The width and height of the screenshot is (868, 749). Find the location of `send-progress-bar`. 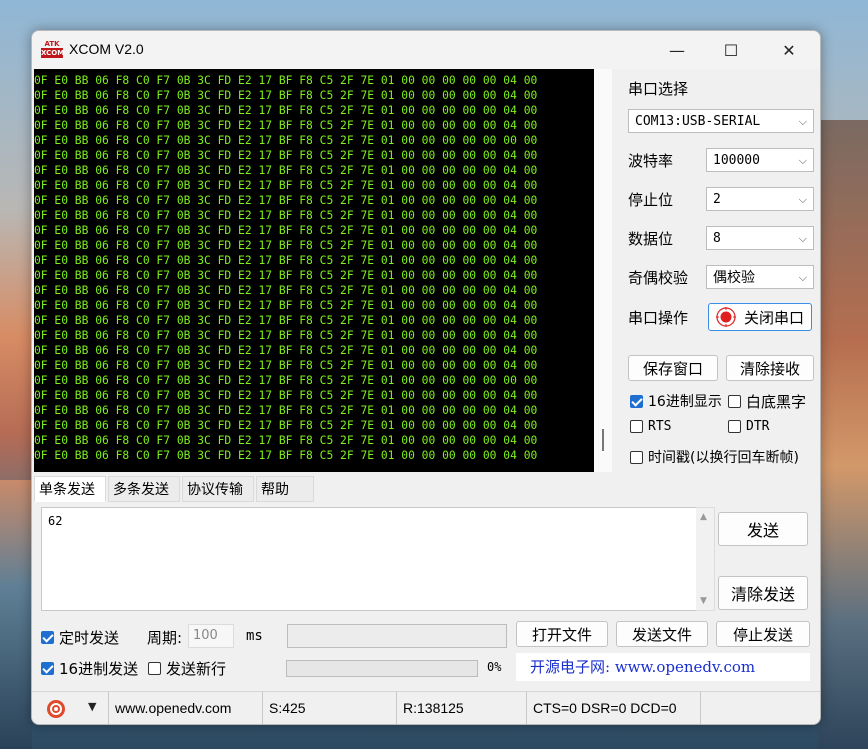

send-progress-bar is located at coordinates (382, 668).